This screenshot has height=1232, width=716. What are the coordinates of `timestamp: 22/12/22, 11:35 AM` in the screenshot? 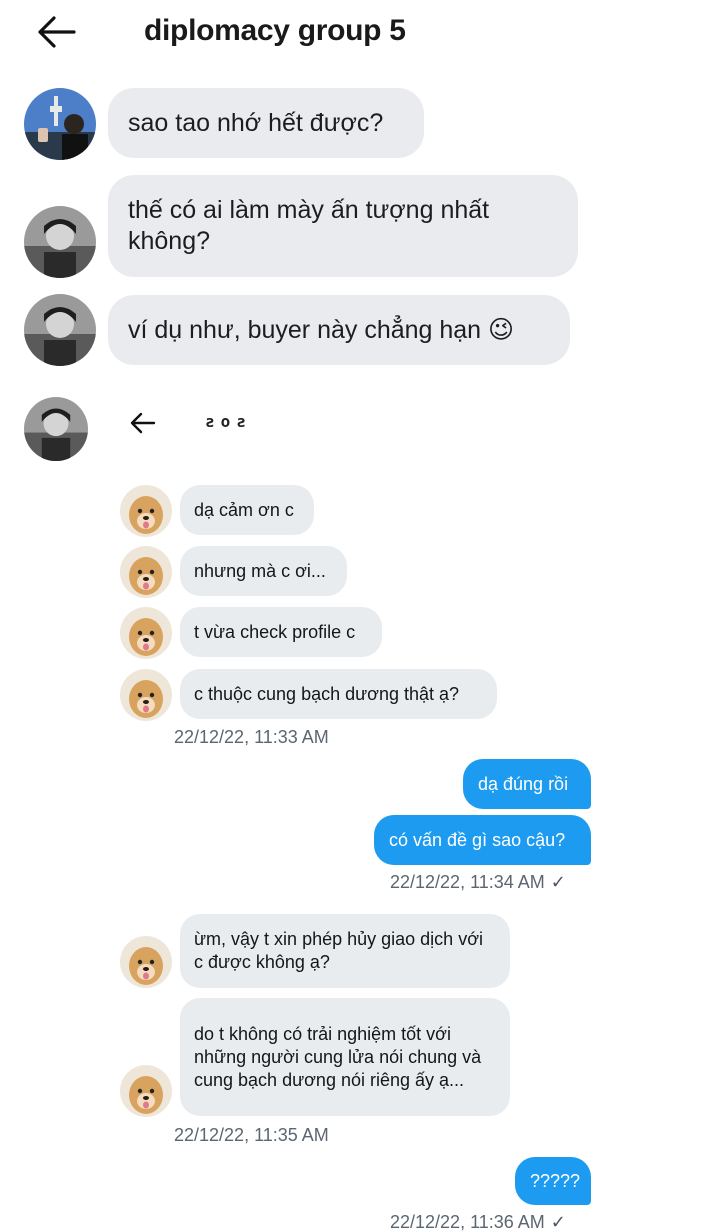 It's located at (251, 1135).